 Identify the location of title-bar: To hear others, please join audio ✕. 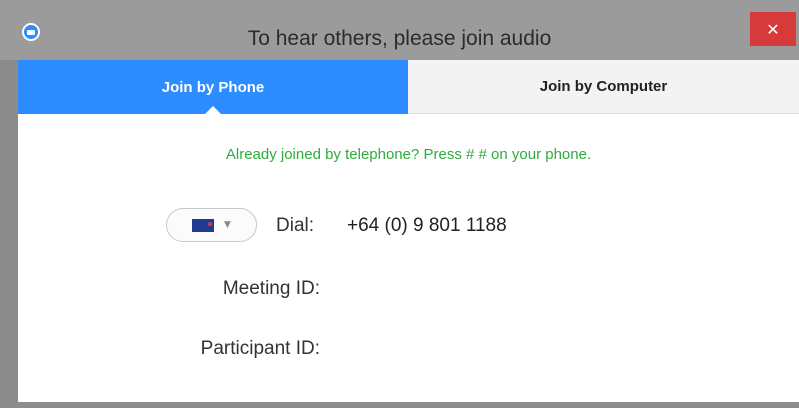
(399, 30).